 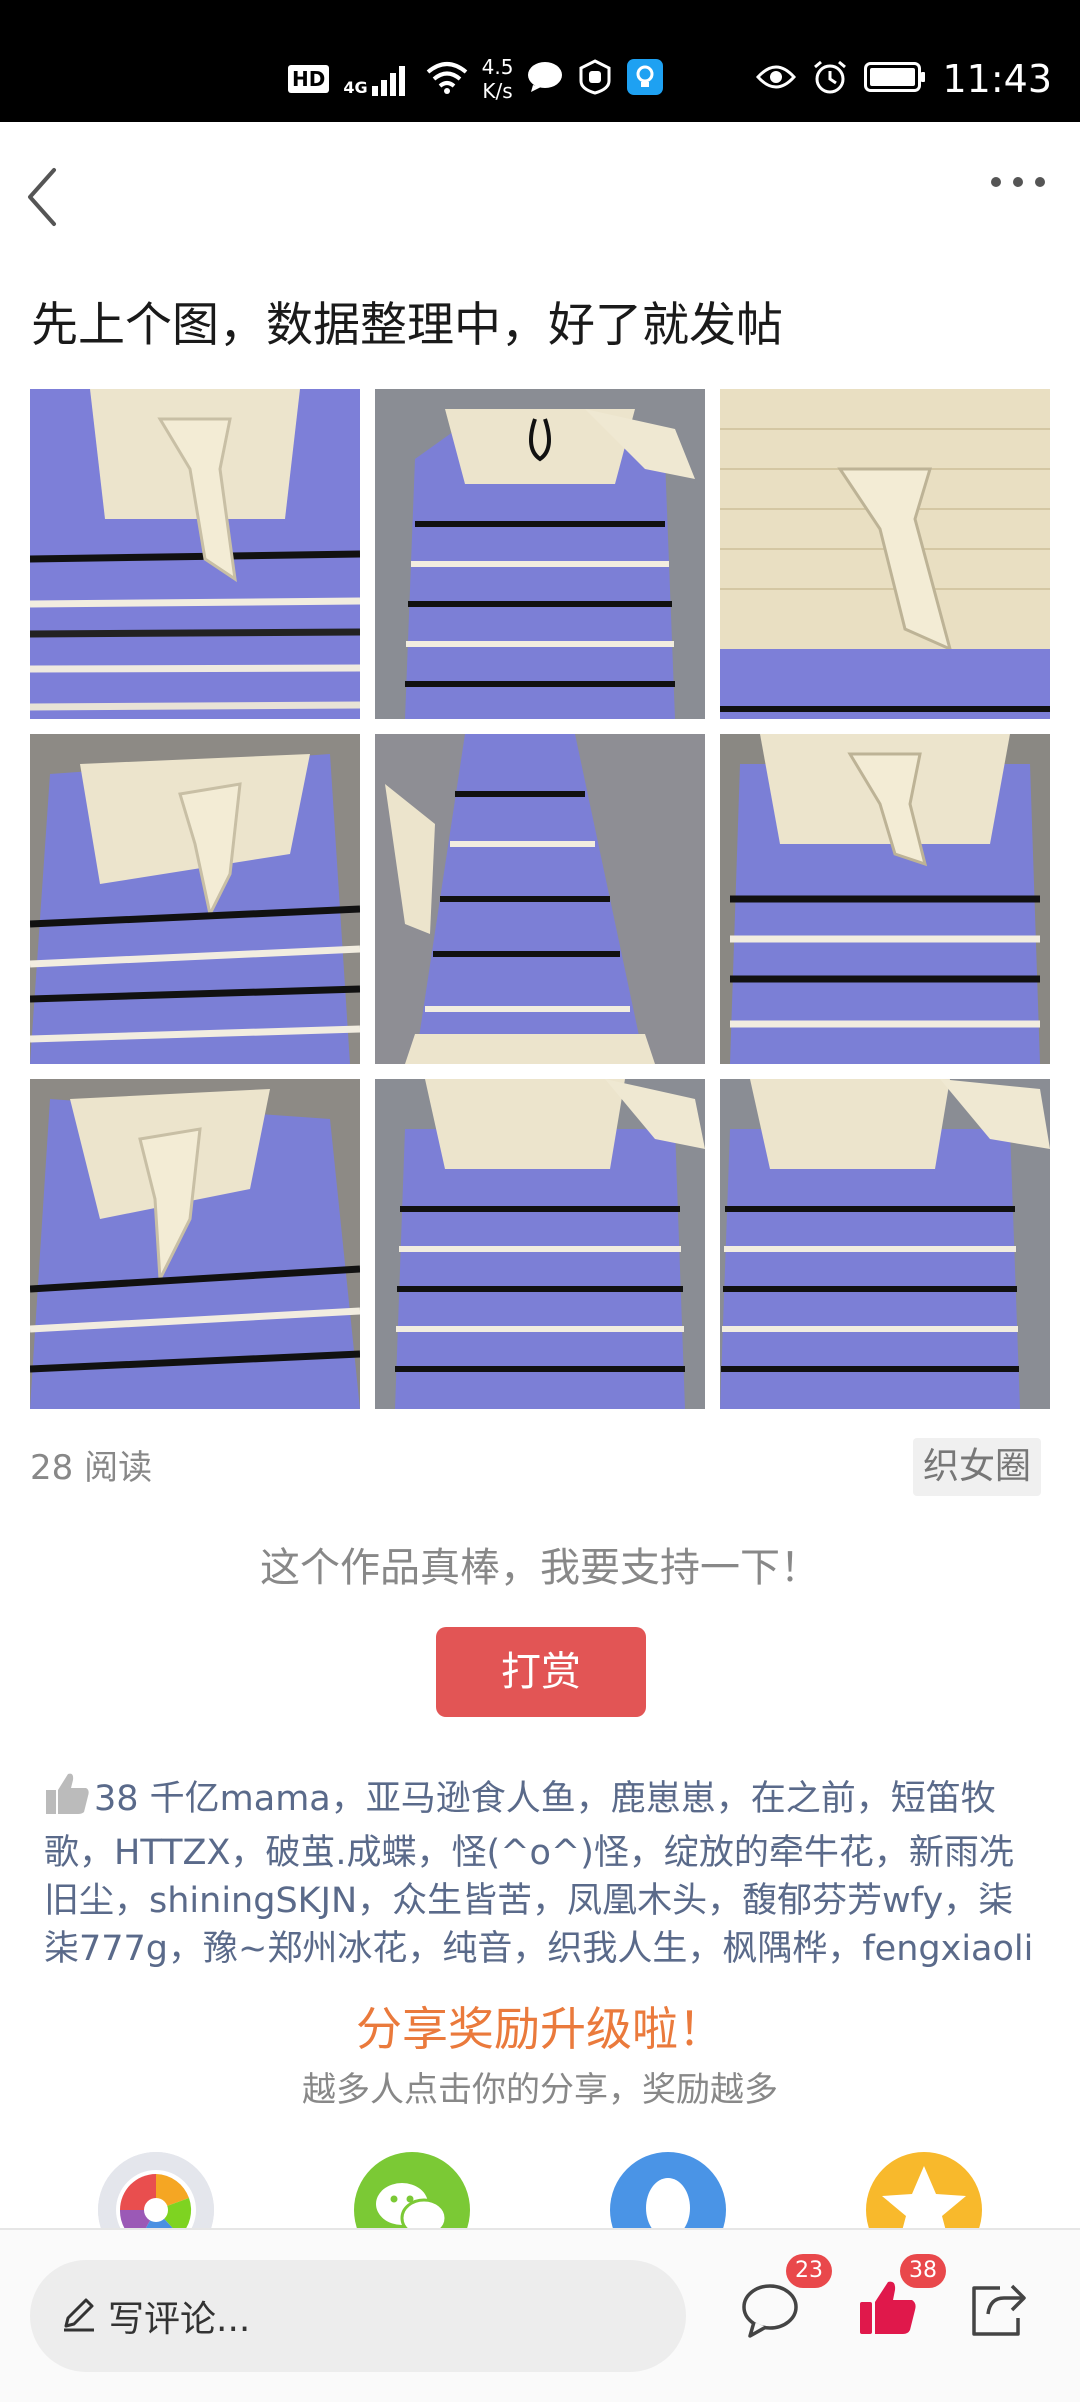 What do you see at coordinates (545, 79) in the screenshot?
I see `message-icon` at bounding box center [545, 79].